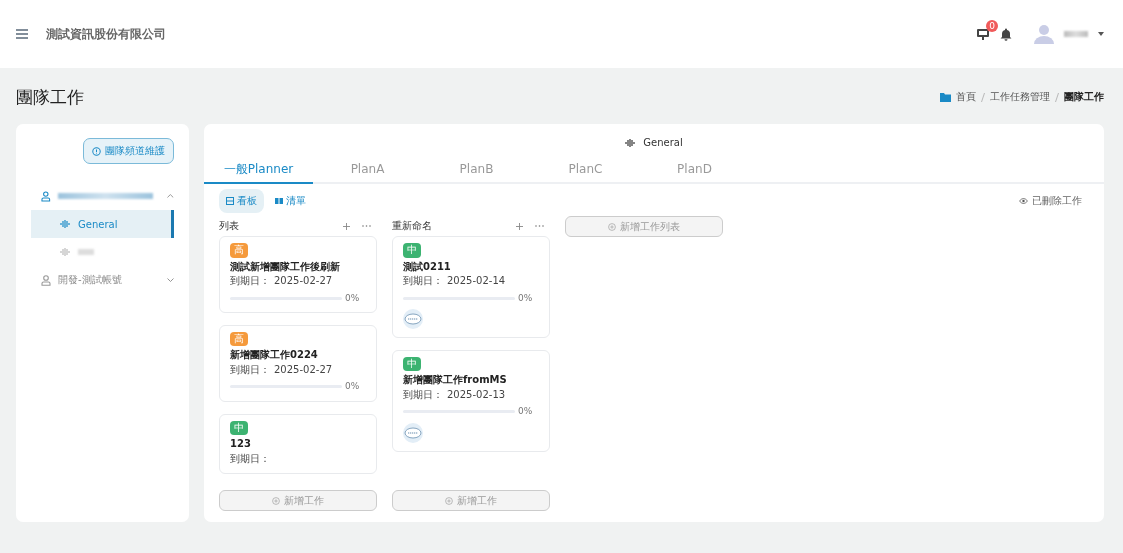  I want to click on channel-title: General, so click(663, 142).